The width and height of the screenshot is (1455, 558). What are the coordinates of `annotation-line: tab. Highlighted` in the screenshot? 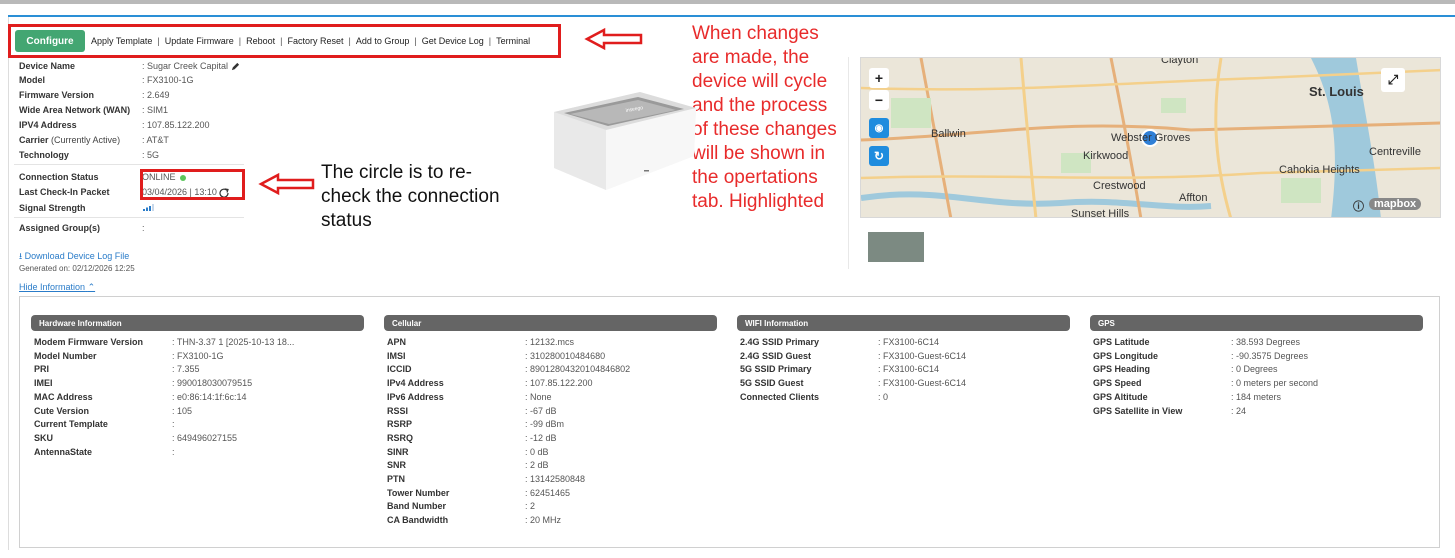 It's located at (758, 201).